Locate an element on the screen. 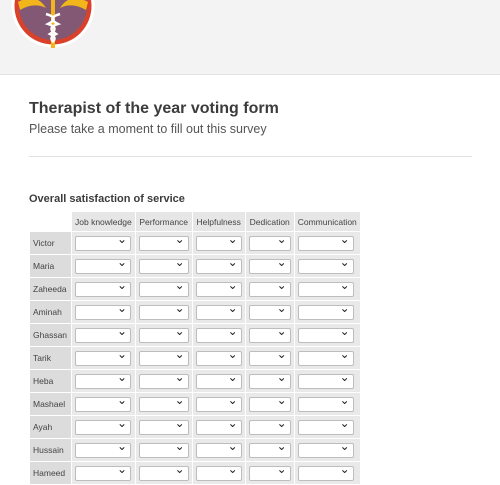 The width and height of the screenshot is (500, 485). matrix-row: Hussain ⌄ ⌄ ⌄ ⌄ ⌄ is located at coordinates (195, 450).